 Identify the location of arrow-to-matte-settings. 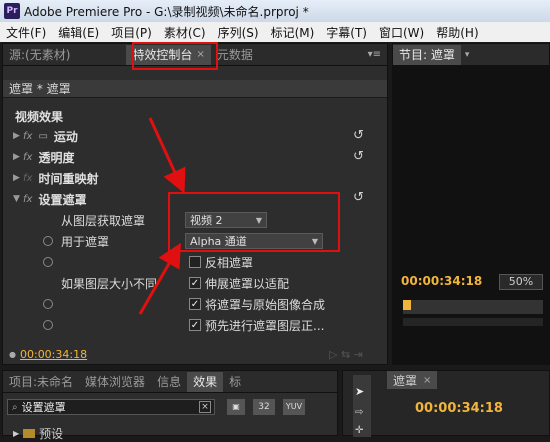
(167, 155).